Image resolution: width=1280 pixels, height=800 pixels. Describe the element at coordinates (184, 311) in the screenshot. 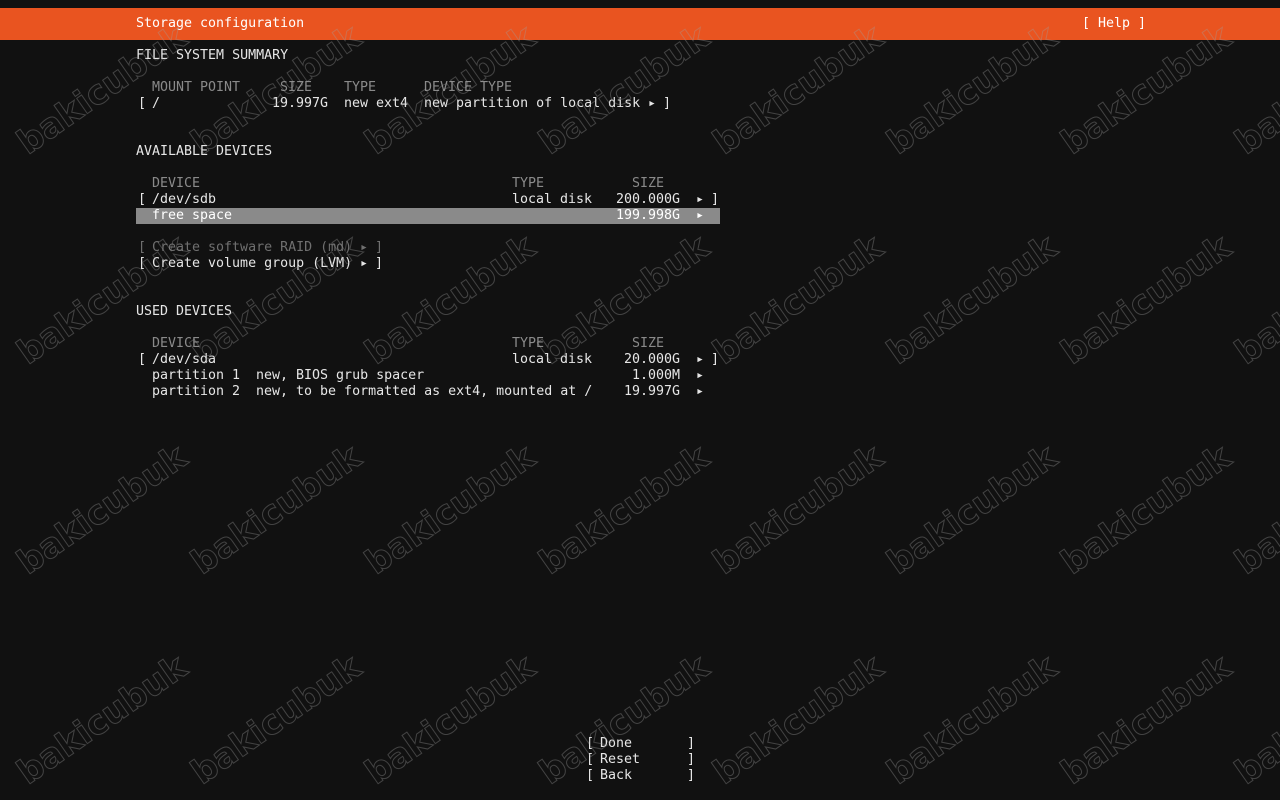

I see `used-heading: USED DEVICES` at that location.